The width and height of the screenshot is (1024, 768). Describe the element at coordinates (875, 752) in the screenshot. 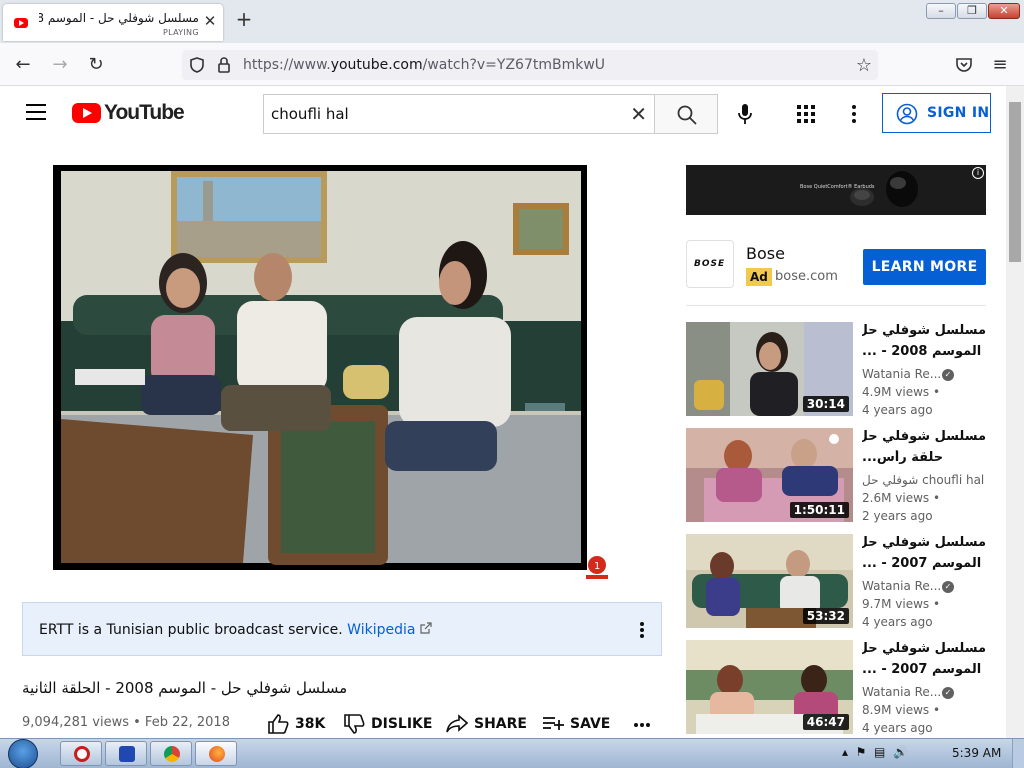

I see `system-tray-icons: ▴ ⚑ ▤ 🔊` at that location.